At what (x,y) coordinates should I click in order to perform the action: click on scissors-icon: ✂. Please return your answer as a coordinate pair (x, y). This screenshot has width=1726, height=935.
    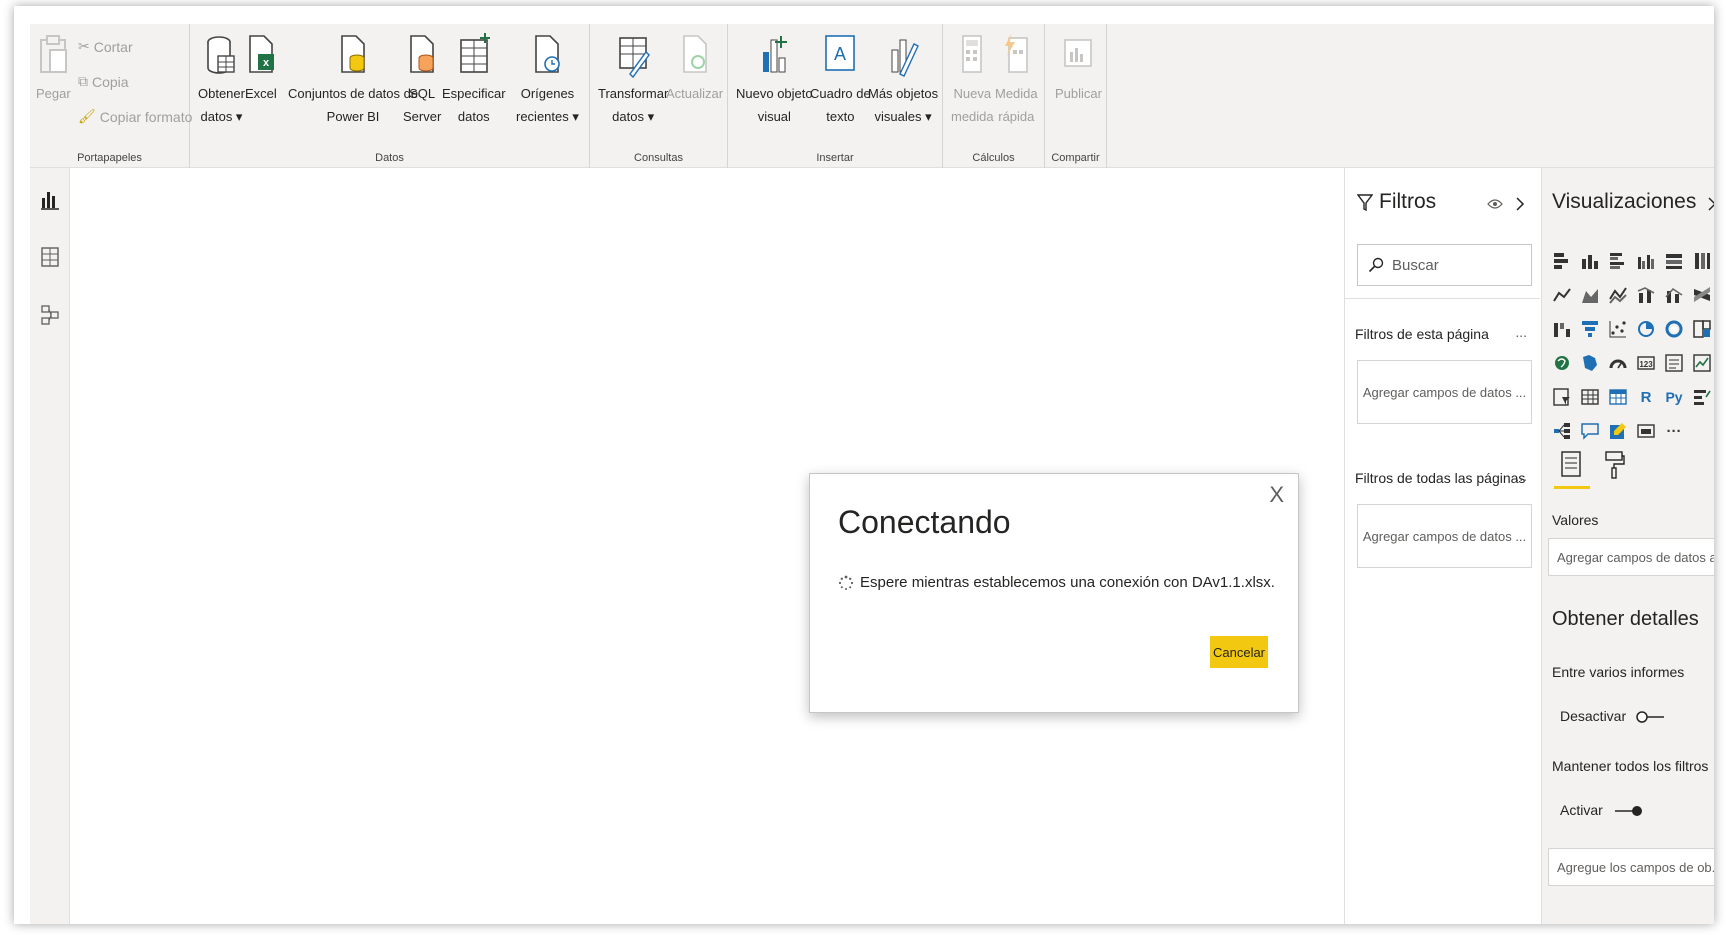
    Looking at the image, I should click on (84, 46).